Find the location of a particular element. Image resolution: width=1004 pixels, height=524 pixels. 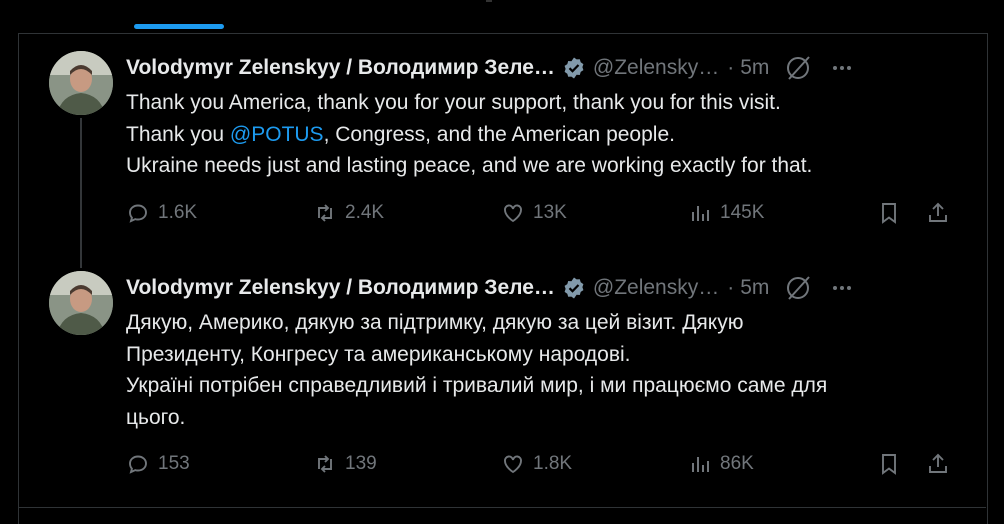

views-count: 145K is located at coordinates (742, 212).